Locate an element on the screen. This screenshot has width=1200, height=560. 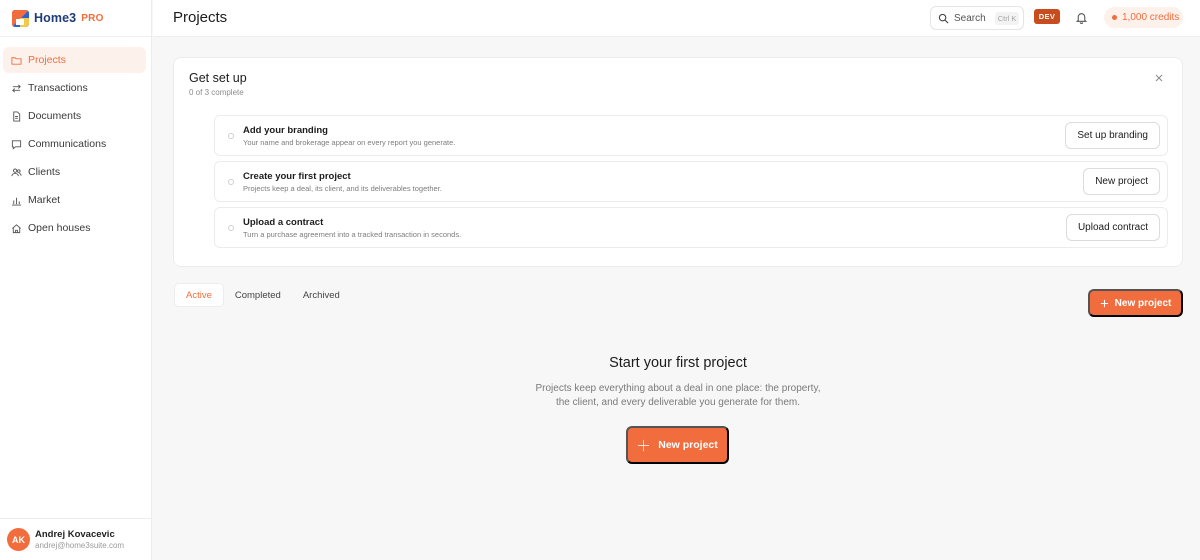
env-badge: DEV is located at coordinates (1047, 16).